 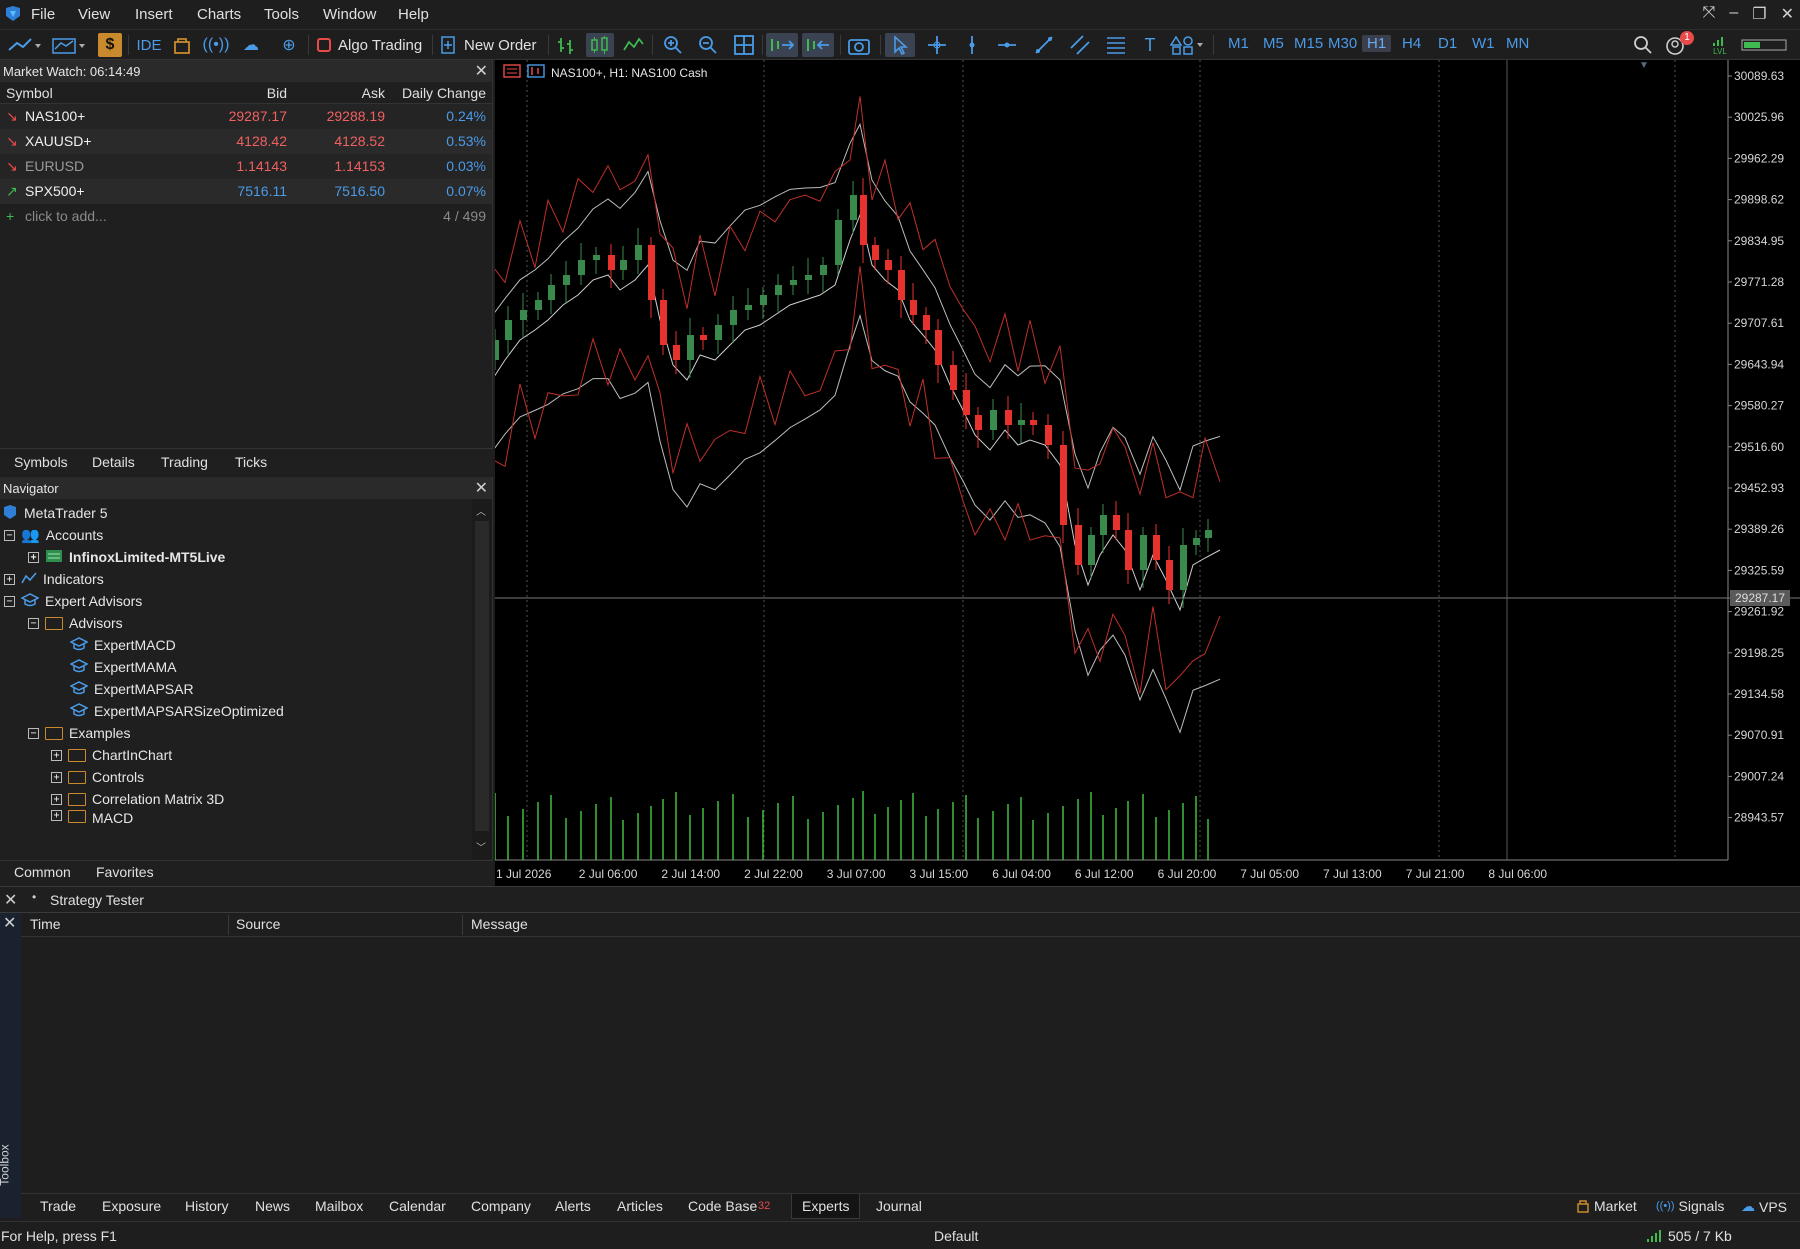 What do you see at coordinates (54, 579) in the screenshot?
I see `nav-indicators: + Indicators` at bounding box center [54, 579].